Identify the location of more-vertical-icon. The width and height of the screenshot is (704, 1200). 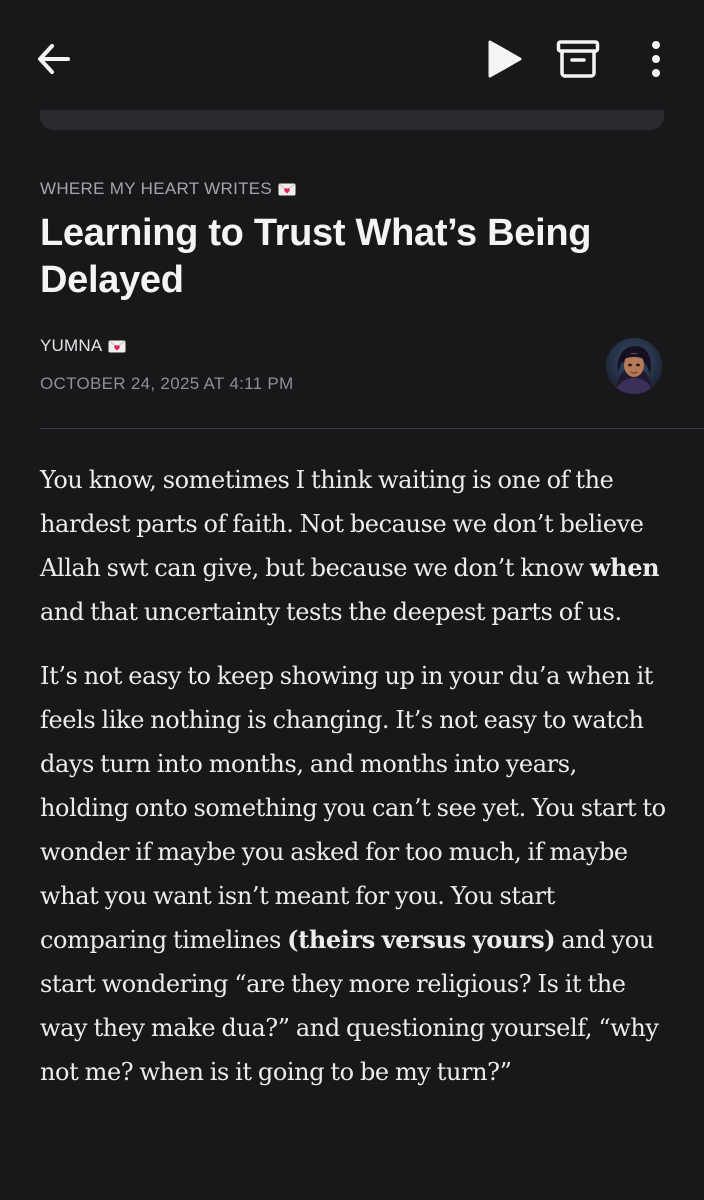
(656, 59).